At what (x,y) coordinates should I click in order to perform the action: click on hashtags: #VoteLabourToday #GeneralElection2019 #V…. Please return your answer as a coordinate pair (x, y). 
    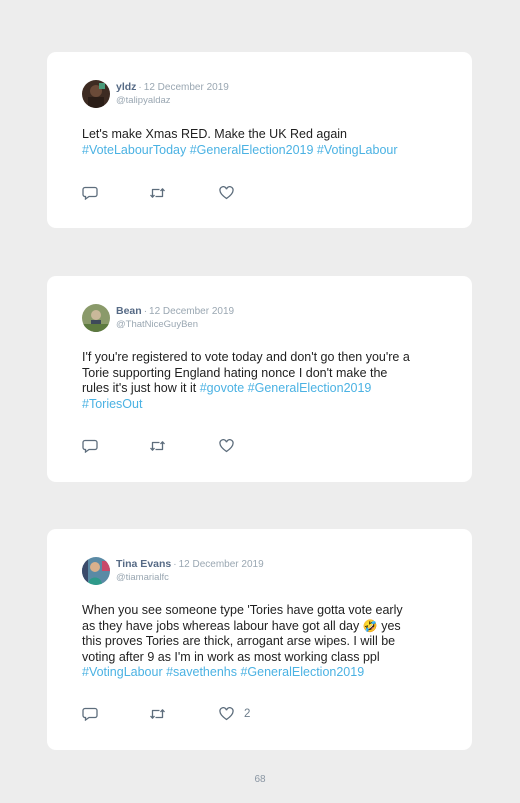
    Looking at the image, I should click on (240, 150).